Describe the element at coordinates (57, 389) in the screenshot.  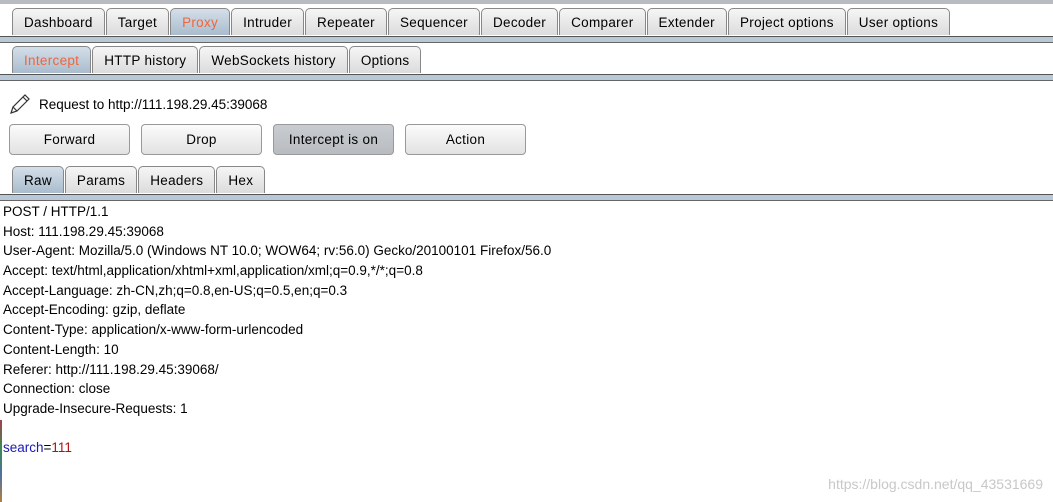
I see `header-line: Connection: close` at that location.